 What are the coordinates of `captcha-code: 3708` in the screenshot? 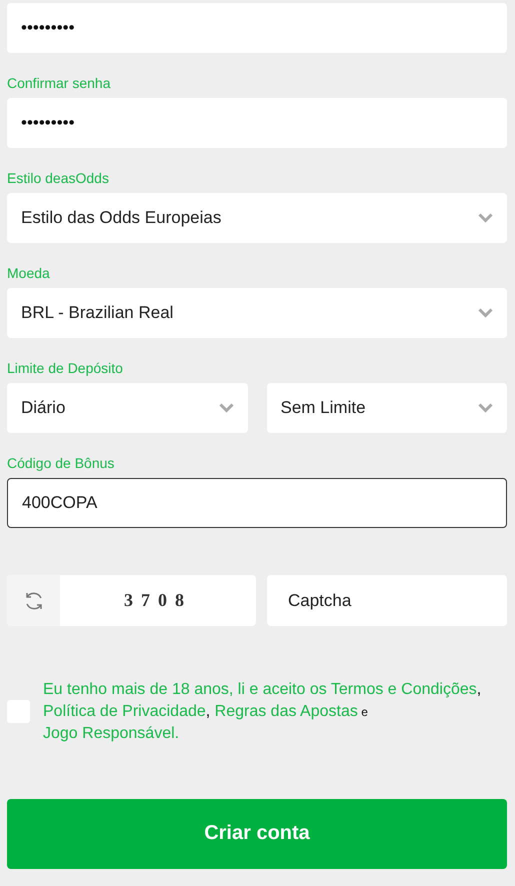 It's located at (158, 600).